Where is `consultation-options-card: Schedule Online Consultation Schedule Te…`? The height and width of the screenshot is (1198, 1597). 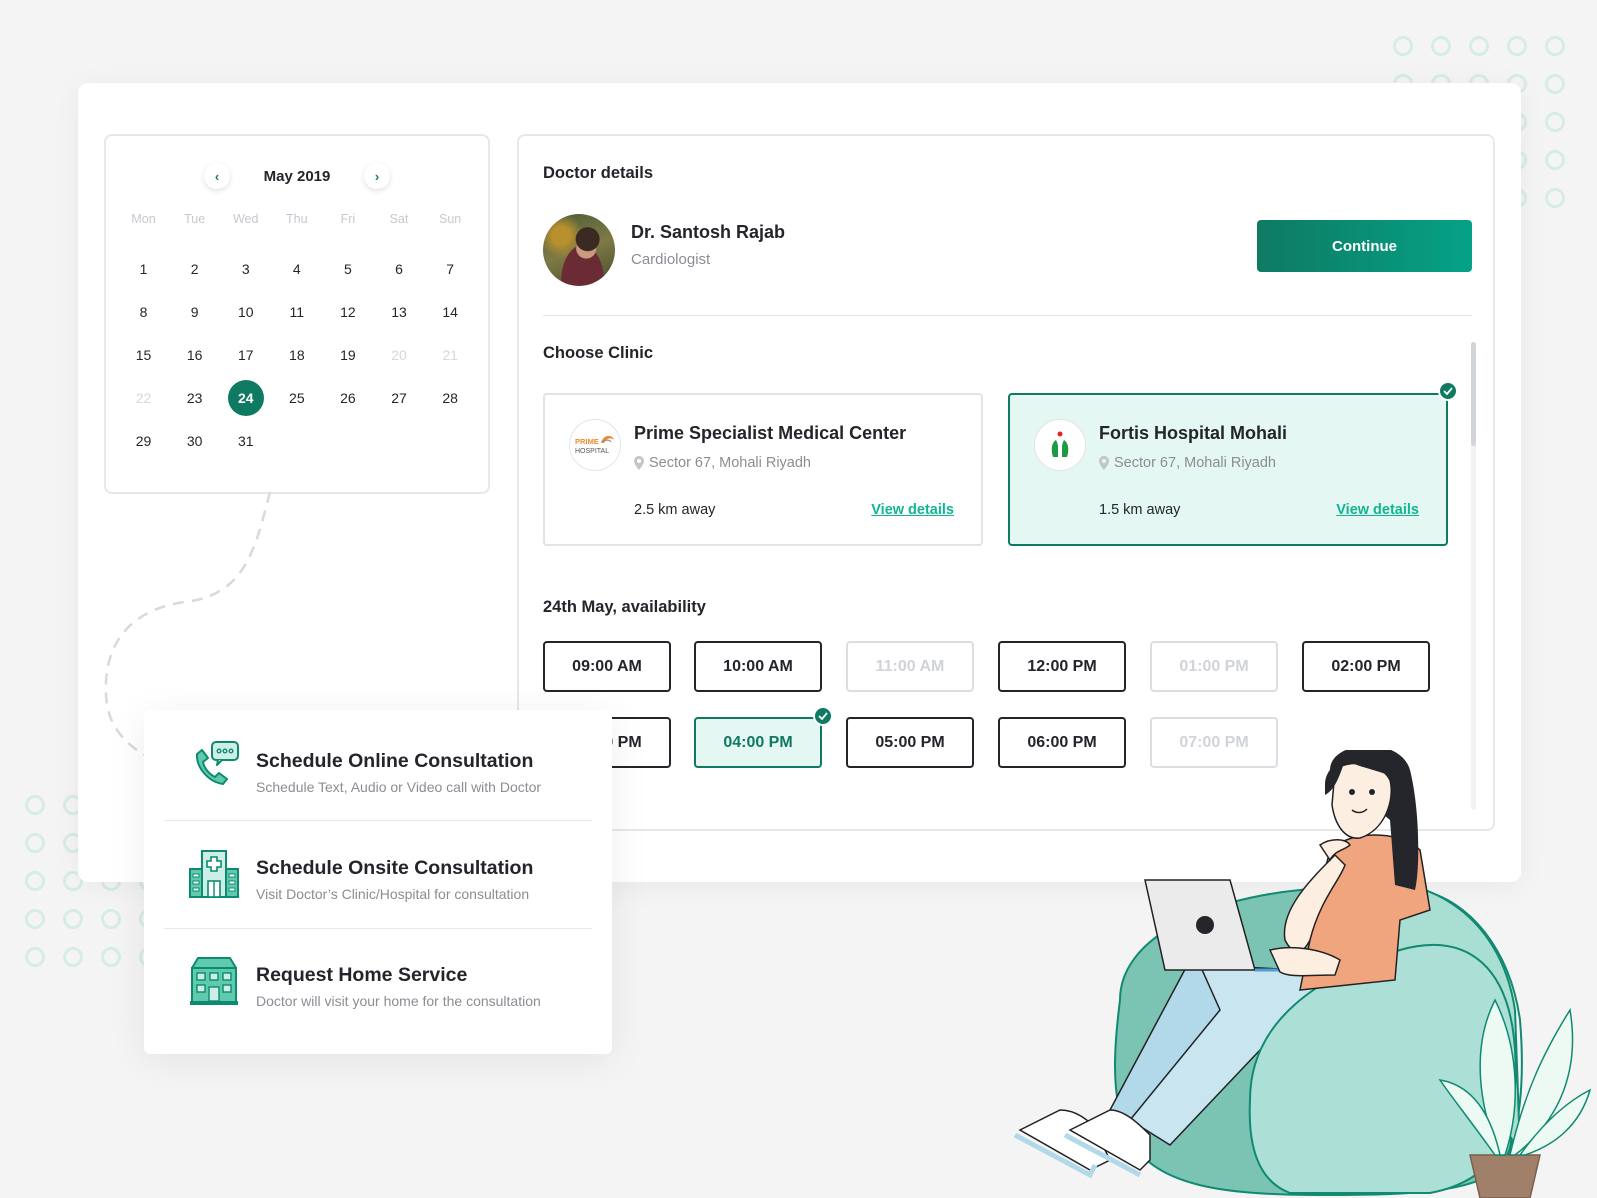 consultation-options-card: Schedule Online Consultation Schedule Te… is located at coordinates (378, 882).